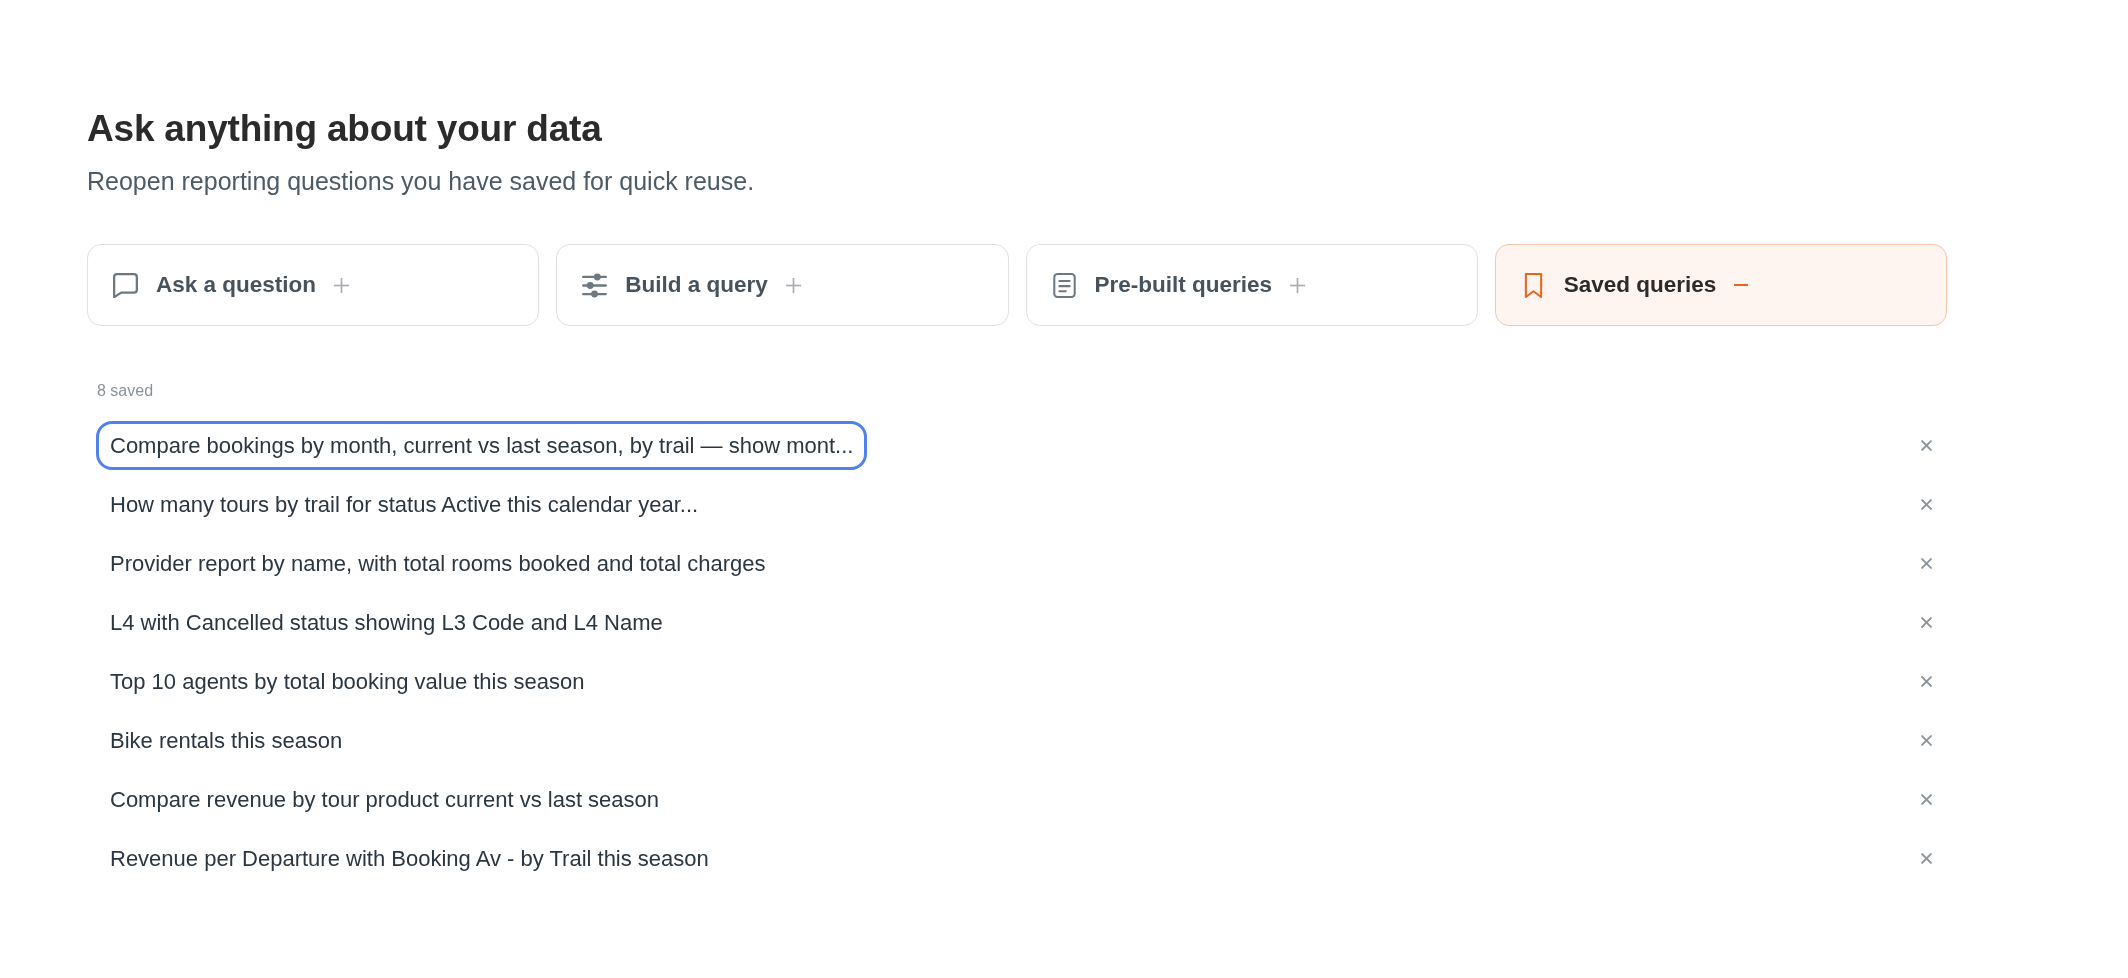 The width and height of the screenshot is (2128, 978). Describe the element at coordinates (125, 285) in the screenshot. I see `speech-bubble-icon` at that location.